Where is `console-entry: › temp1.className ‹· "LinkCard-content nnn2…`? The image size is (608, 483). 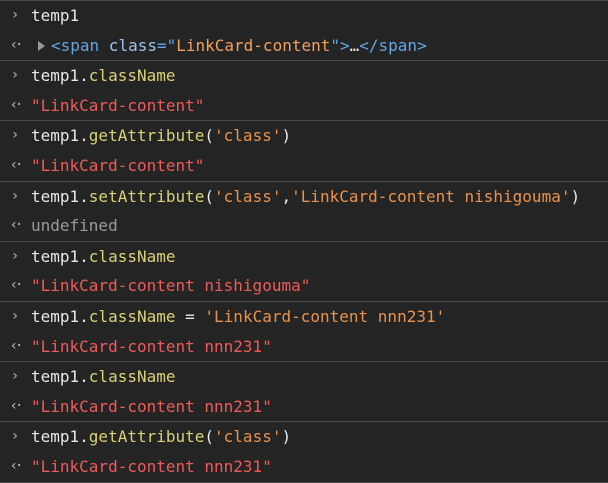 console-entry: › temp1.className ‹· "LinkCard-content nnn2… is located at coordinates (304, 392).